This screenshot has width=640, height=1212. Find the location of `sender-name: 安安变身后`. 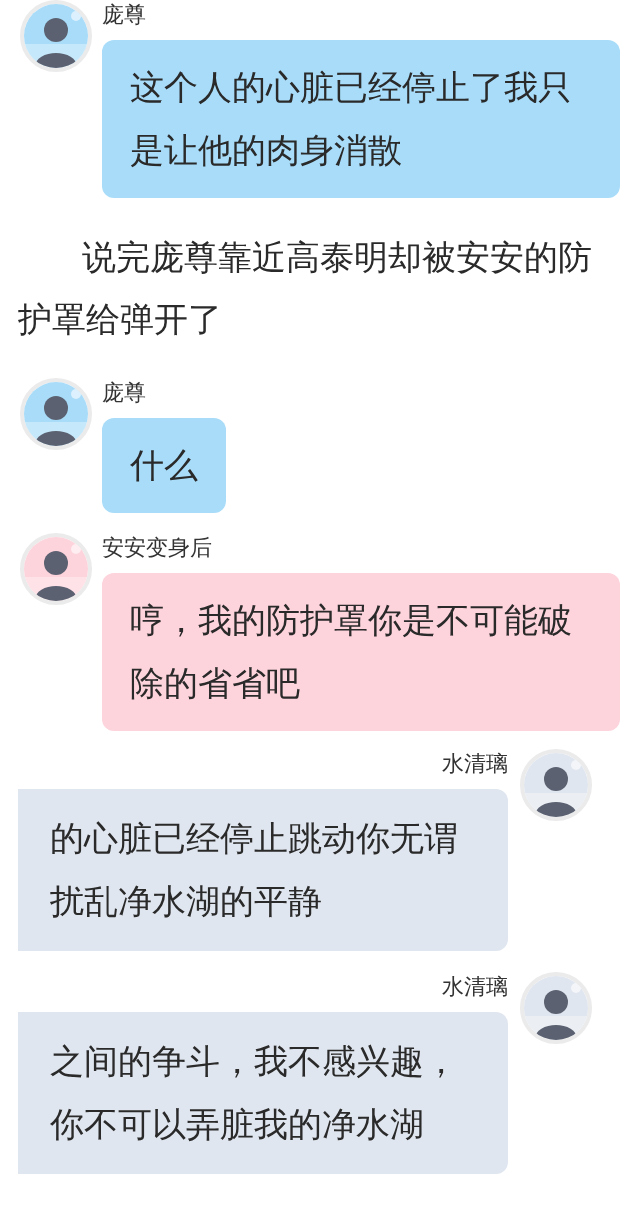

sender-name: 安安变身后 is located at coordinates (157, 548).